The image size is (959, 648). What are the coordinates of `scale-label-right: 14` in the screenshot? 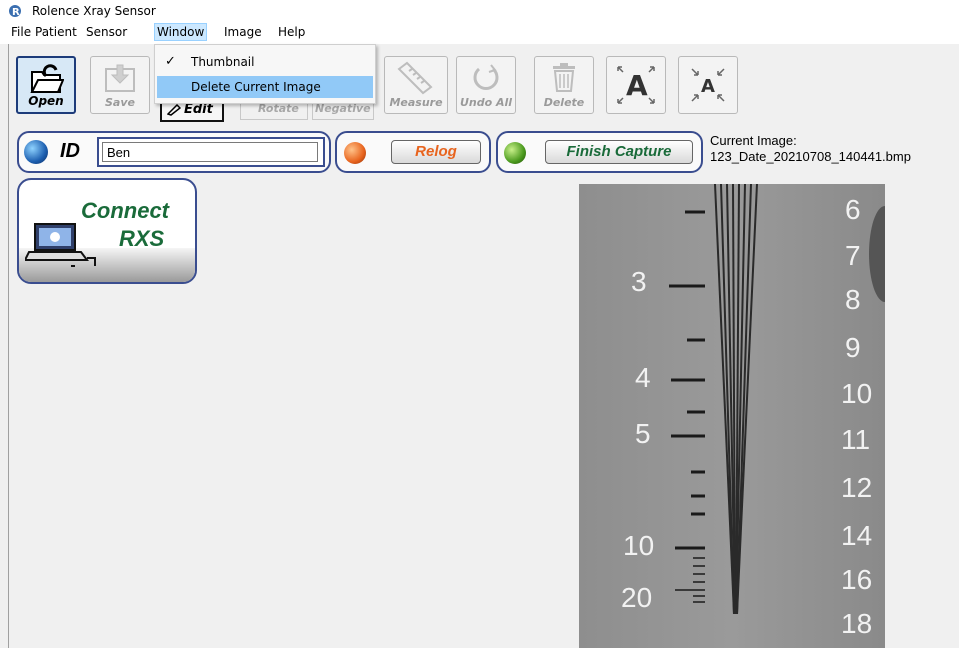 It's located at (857, 535).